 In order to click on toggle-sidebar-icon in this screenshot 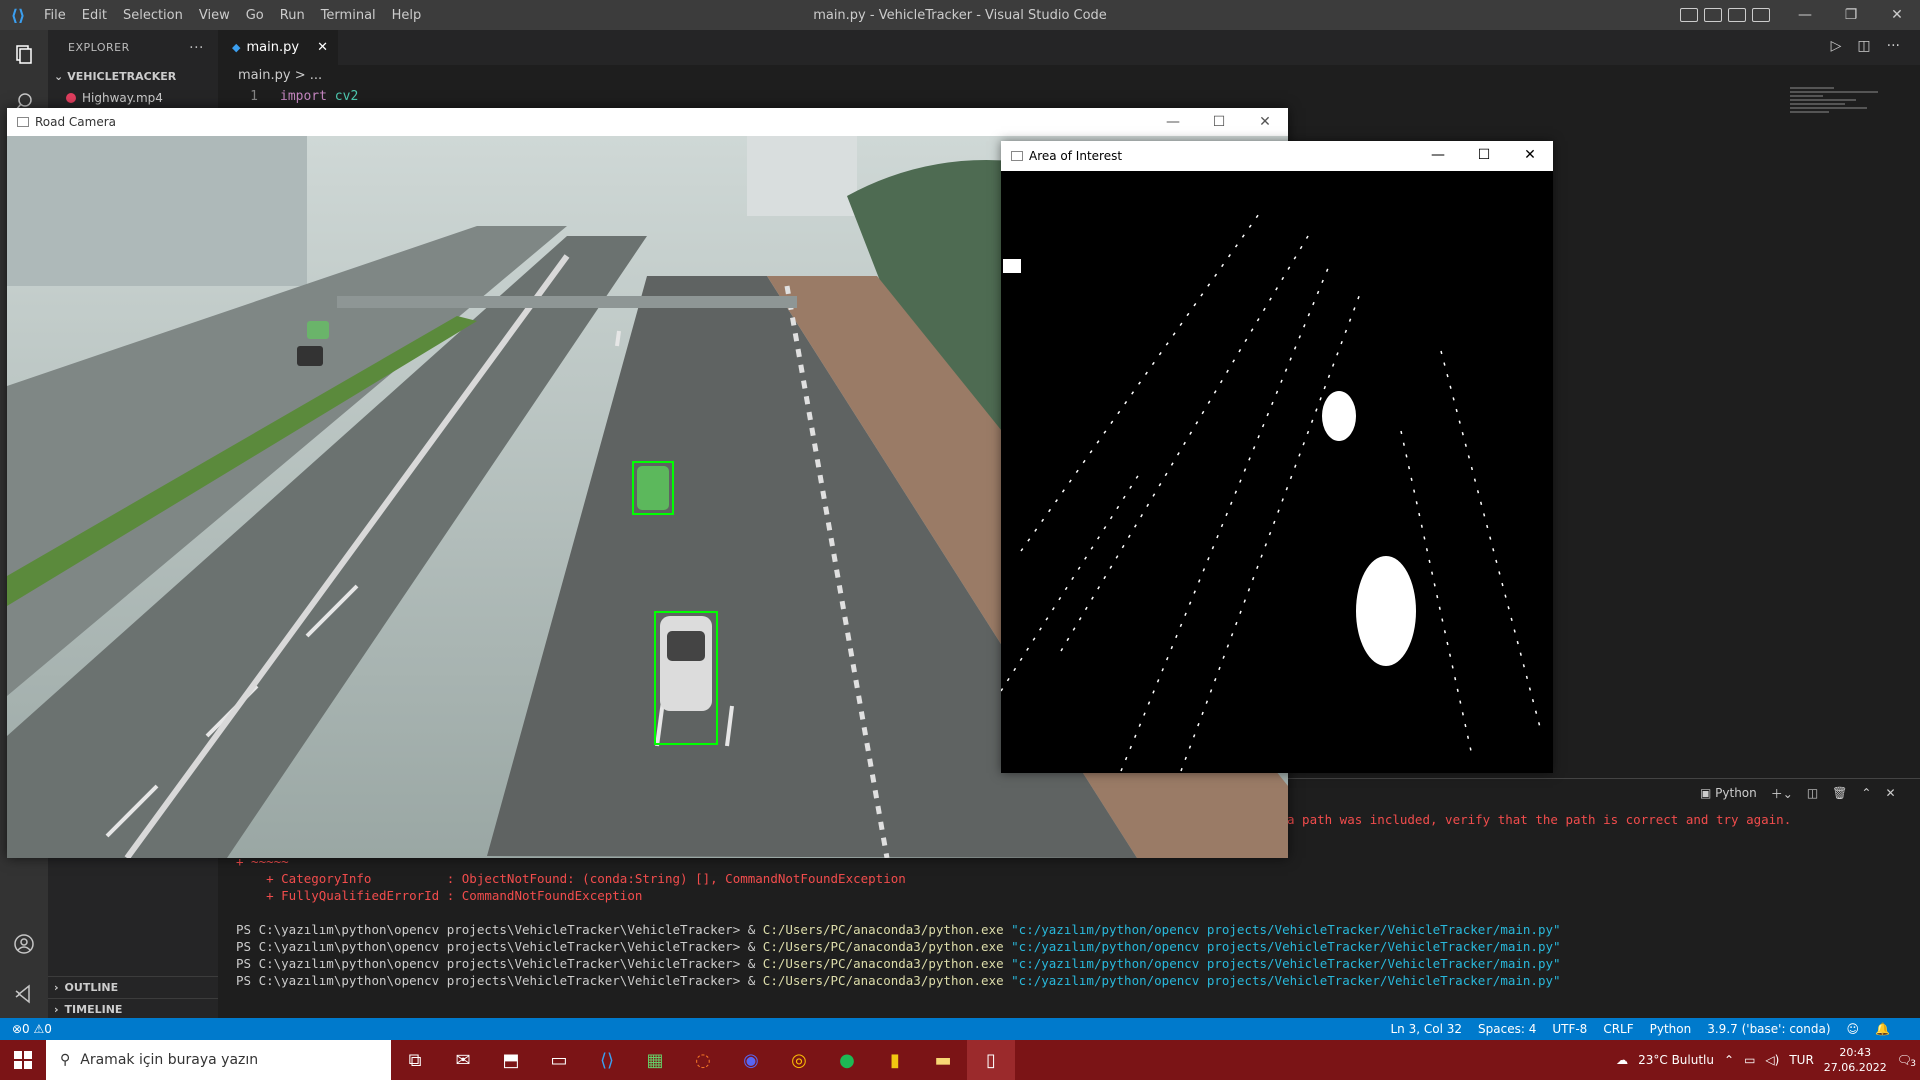, I will do `click(1689, 15)`.